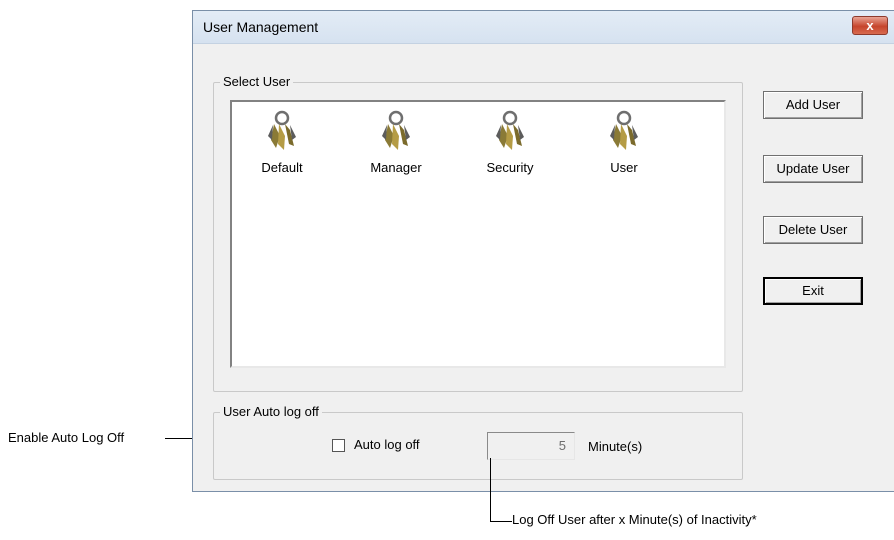  What do you see at coordinates (813, 291) in the screenshot?
I see `exit-button: Exit` at bounding box center [813, 291].